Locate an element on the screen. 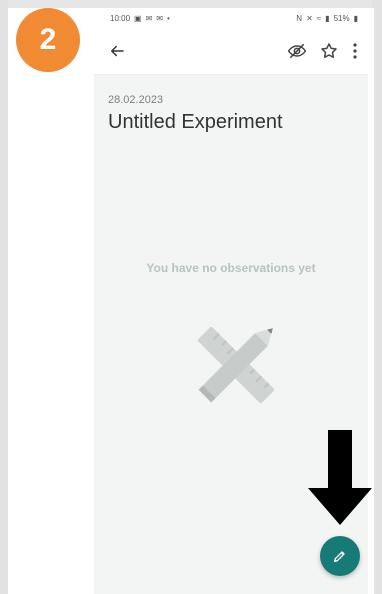 This screenshot has height=594, width=382. more-vertical-icon is located at coordinates (355, 51).